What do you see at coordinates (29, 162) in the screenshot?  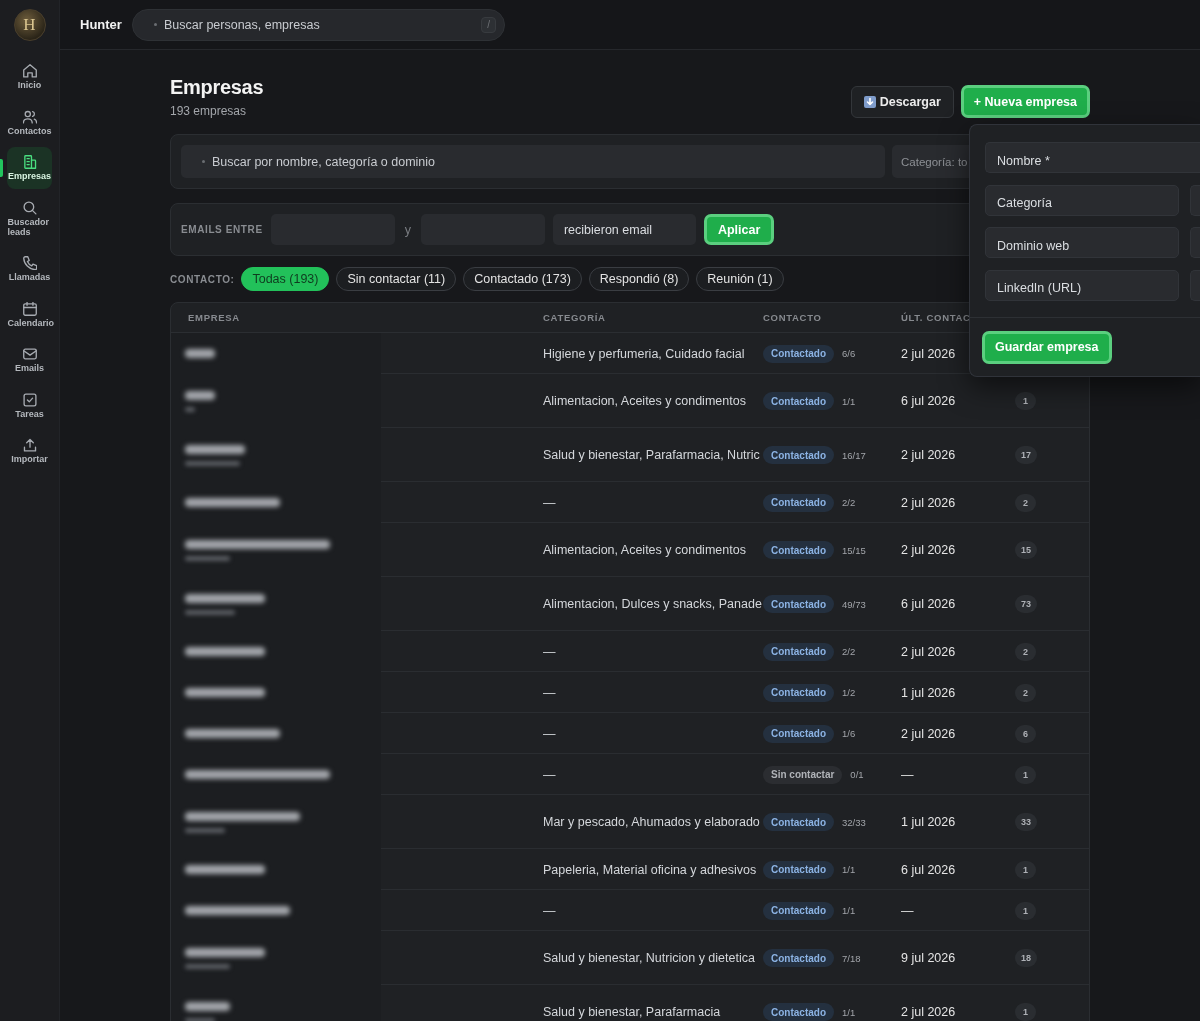 I see `building-icon` at bounding box center [29, 162].